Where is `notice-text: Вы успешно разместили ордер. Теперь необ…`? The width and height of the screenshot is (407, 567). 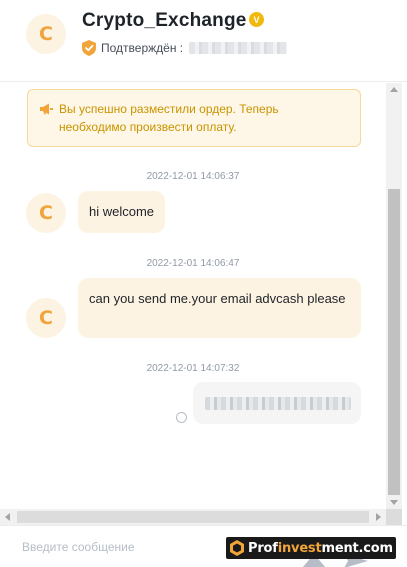 notice-text: Вы успешно разместили ордер. Теперь необ… is located at coordinates (169, 118).